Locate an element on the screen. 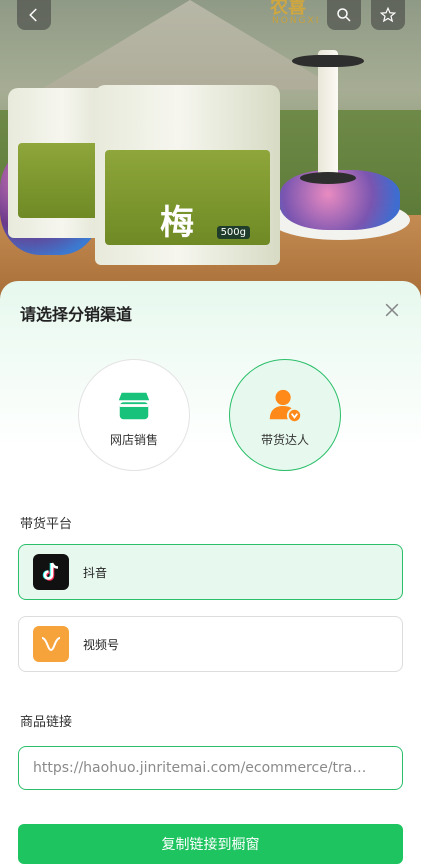 Image resolution: width=421 pixels, height=865 pixels. top-nav: 农喜 NONGXI is located at coordinates (210, 18).